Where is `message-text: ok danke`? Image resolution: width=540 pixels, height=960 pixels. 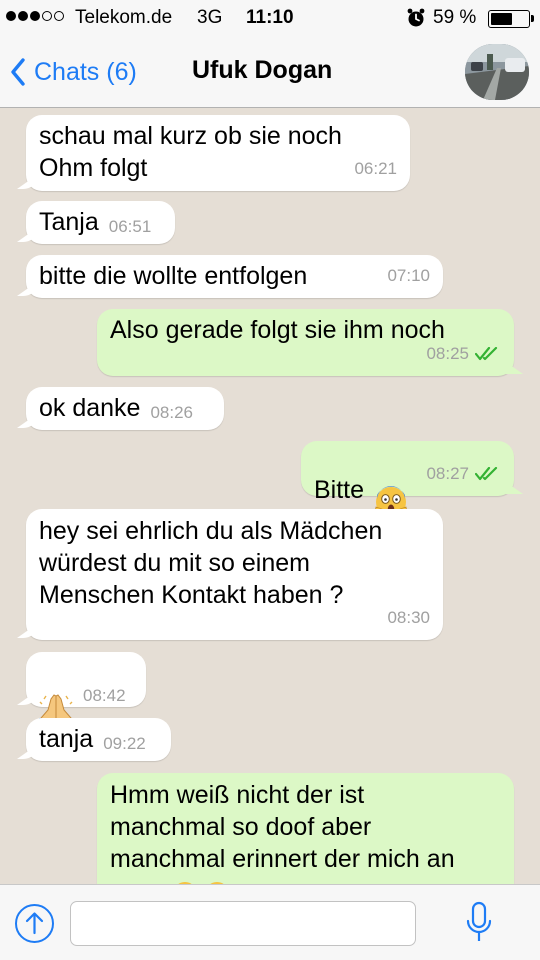
message-text: ok danke is located at coordinates (90, 408).